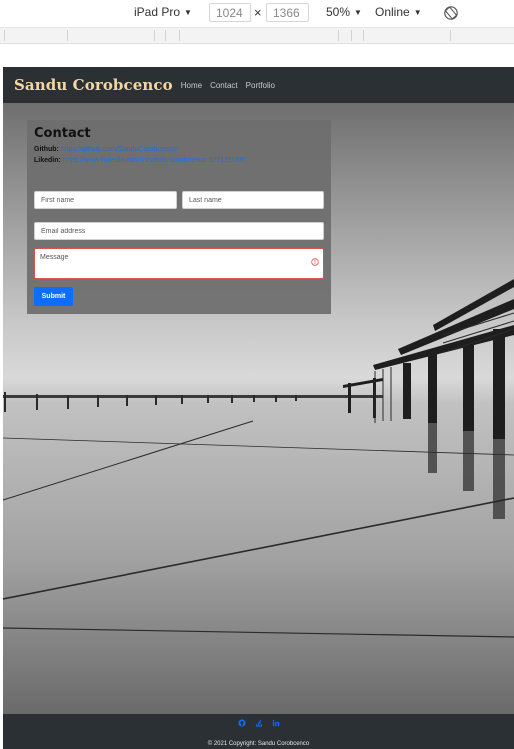 This screenshot has height=749, width=514. What do you see at coordinates (47, 160) in the screenshot?
I see `linkedin-label: Likedin:` at bounding box center [47, 160].